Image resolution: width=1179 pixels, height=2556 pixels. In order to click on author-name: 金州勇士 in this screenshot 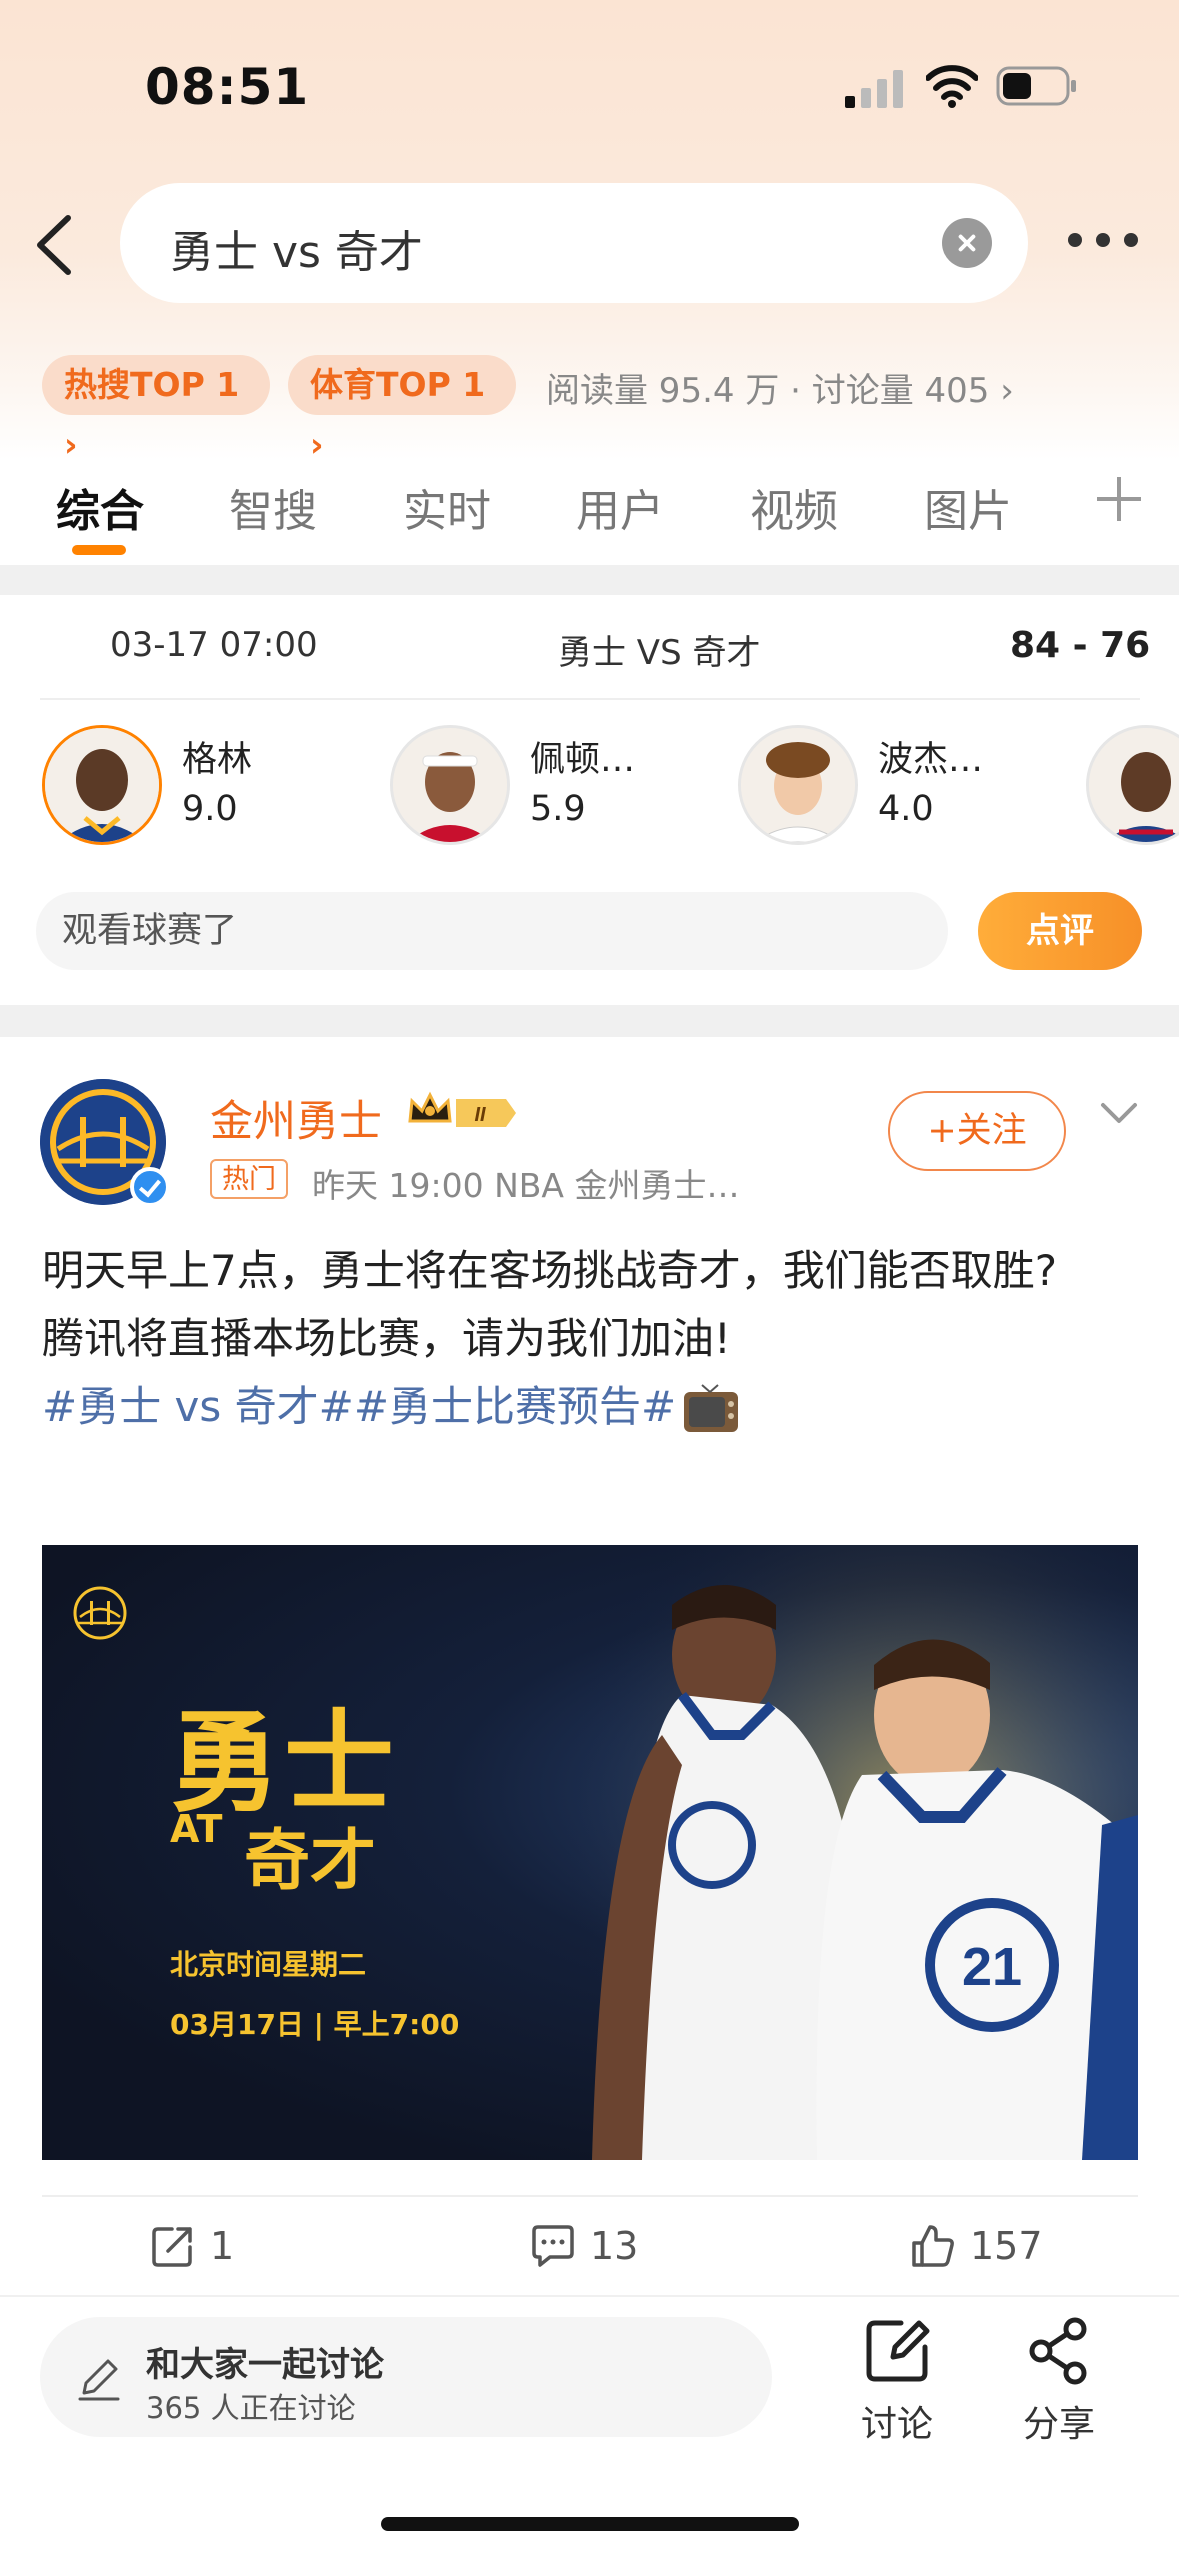, I will do `click(296, 1118)`.